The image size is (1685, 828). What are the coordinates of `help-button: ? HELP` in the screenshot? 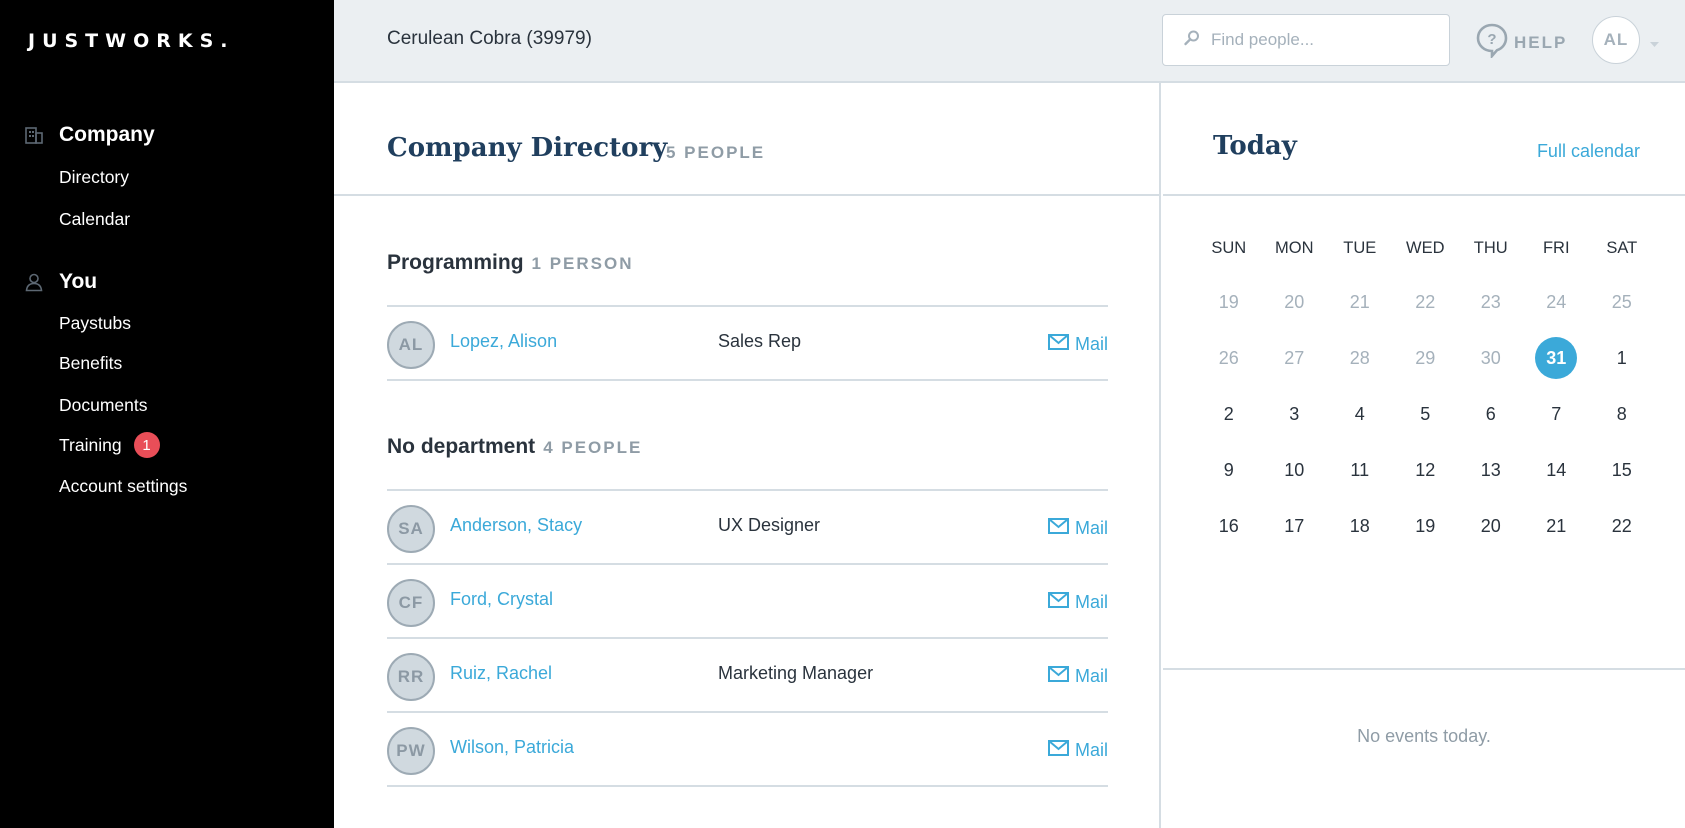 It's located at (1521, 42).